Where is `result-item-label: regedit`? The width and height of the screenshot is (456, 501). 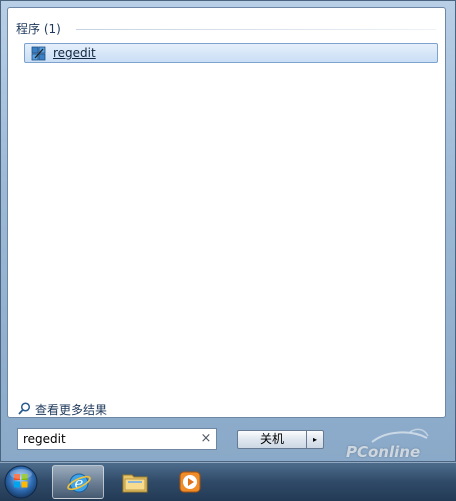 result-item-label: regedit is located at coordinates (74, 53).